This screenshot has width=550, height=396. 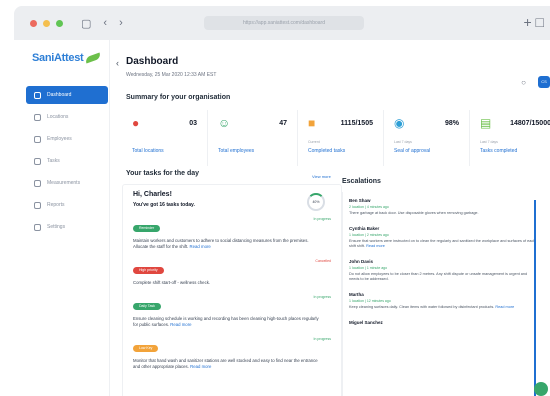 What do you see at coordinates (148, 151) in the screenshot?
I see `card-label: Total locations` at bounding box center [148, 151].